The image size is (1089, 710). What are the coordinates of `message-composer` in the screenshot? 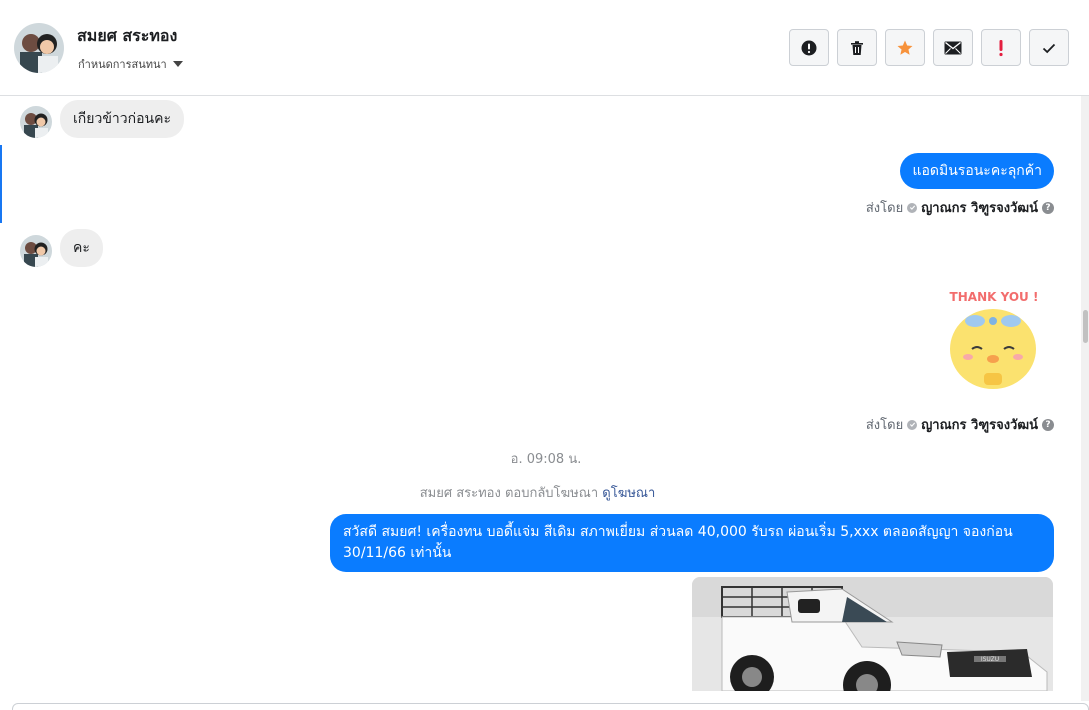 It's located at (550, 706).